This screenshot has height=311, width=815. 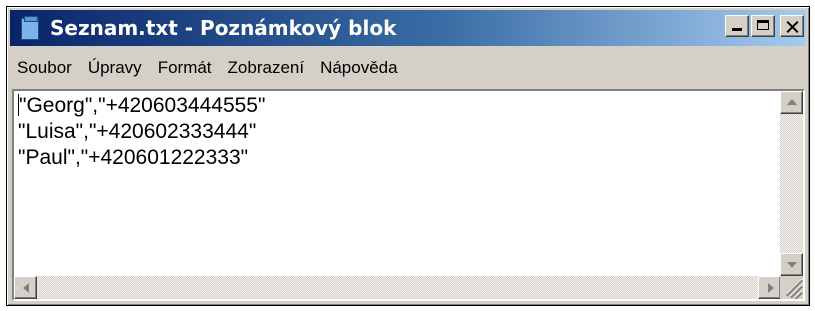 I want to click on vertical-scrollbar, so click(x=791, y=183).